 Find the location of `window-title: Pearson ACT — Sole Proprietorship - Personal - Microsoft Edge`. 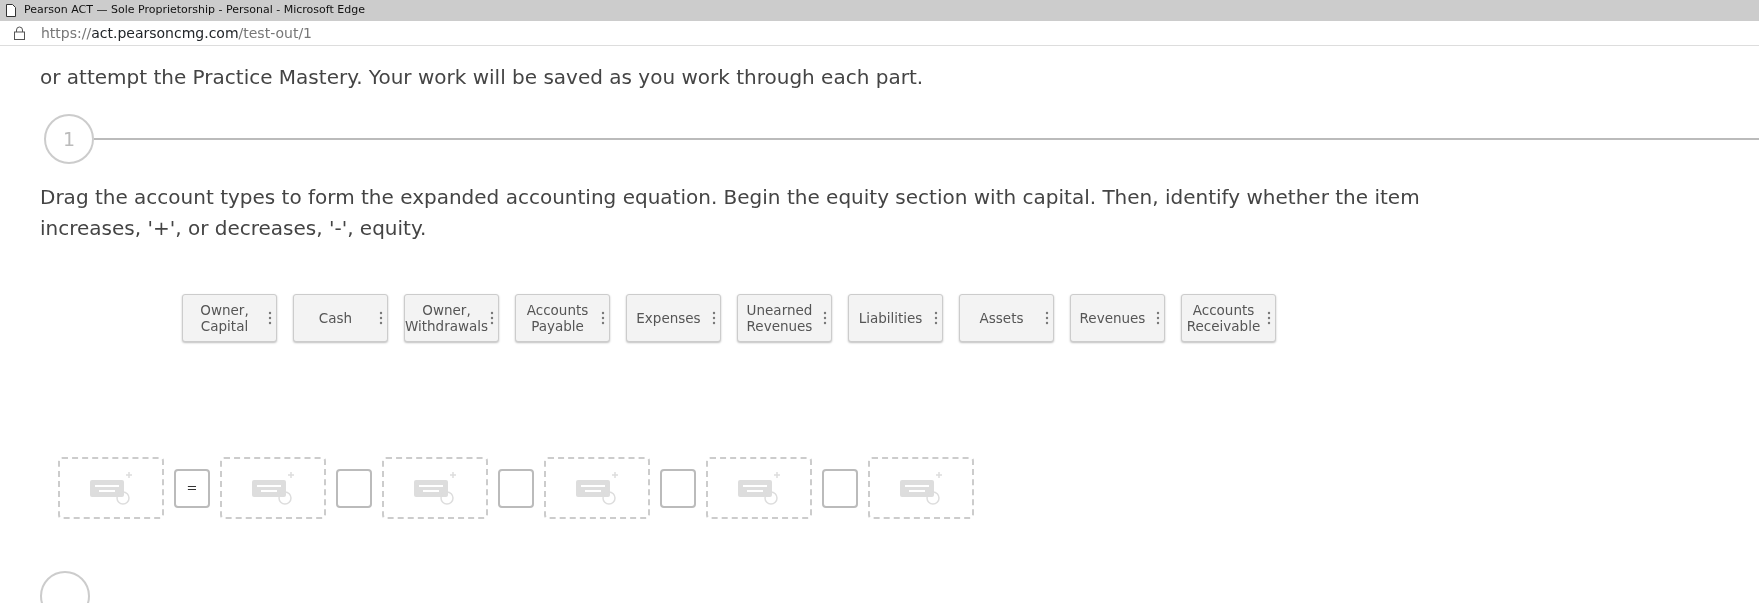

window-title: Pearson ACT — Sole Proprietorship - Personal - Microsoft Edge is located at coordinates (194, 10).